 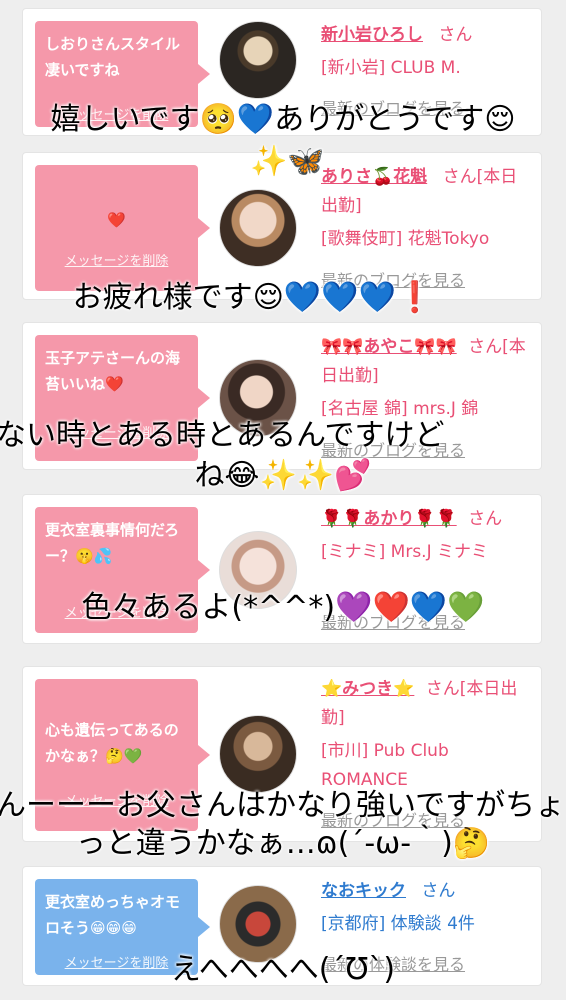 I want to click on shop-label: [新小岩] CLUB M., so click(x=391, y=68).